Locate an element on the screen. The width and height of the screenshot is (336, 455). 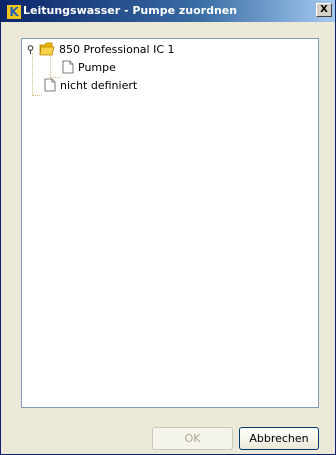
ok-button: OK is located at coordinates (192, 438).